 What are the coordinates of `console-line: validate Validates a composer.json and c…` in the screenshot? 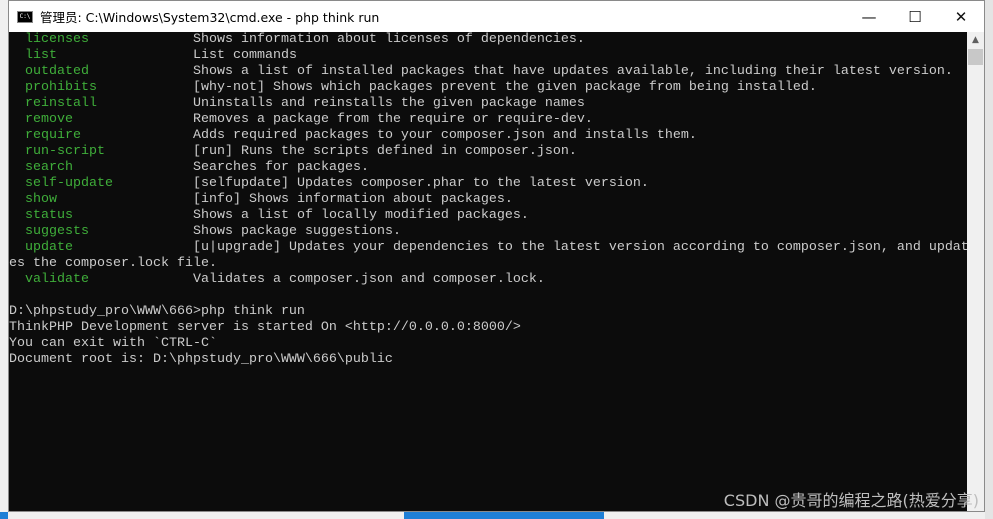 It's located at (489, 280).